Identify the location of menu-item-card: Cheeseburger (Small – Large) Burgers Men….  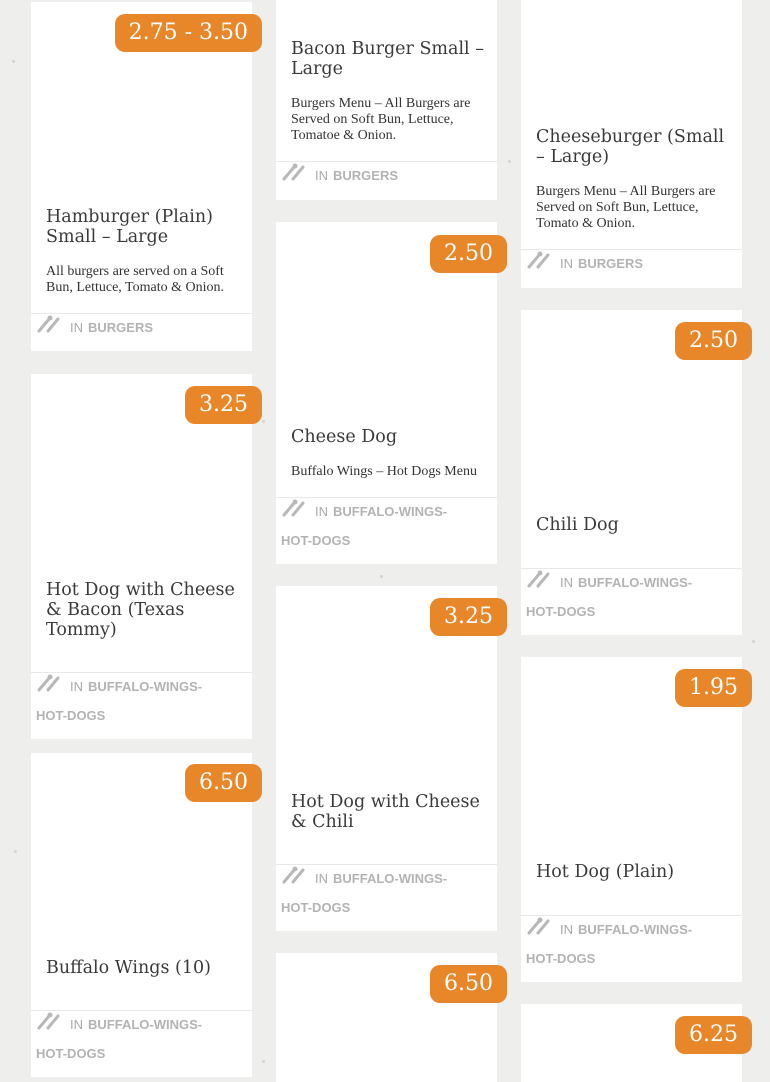
(631, 144).